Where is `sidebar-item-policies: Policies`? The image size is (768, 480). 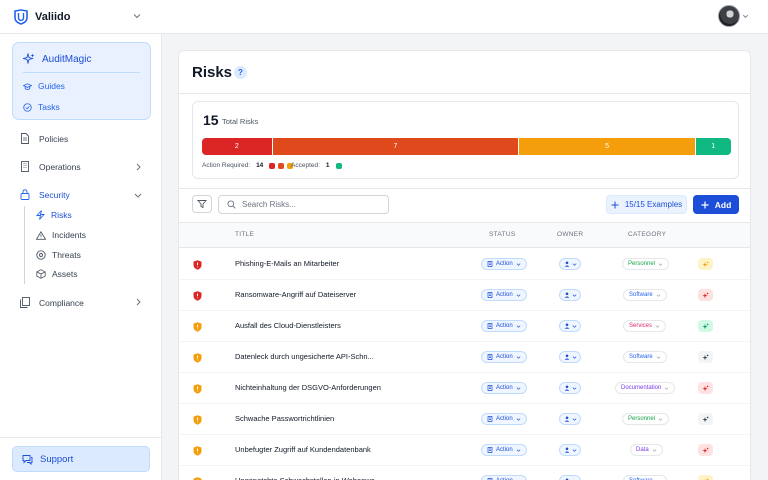 sidebar-item-policies: Policies is located at coordinates (44, 138).